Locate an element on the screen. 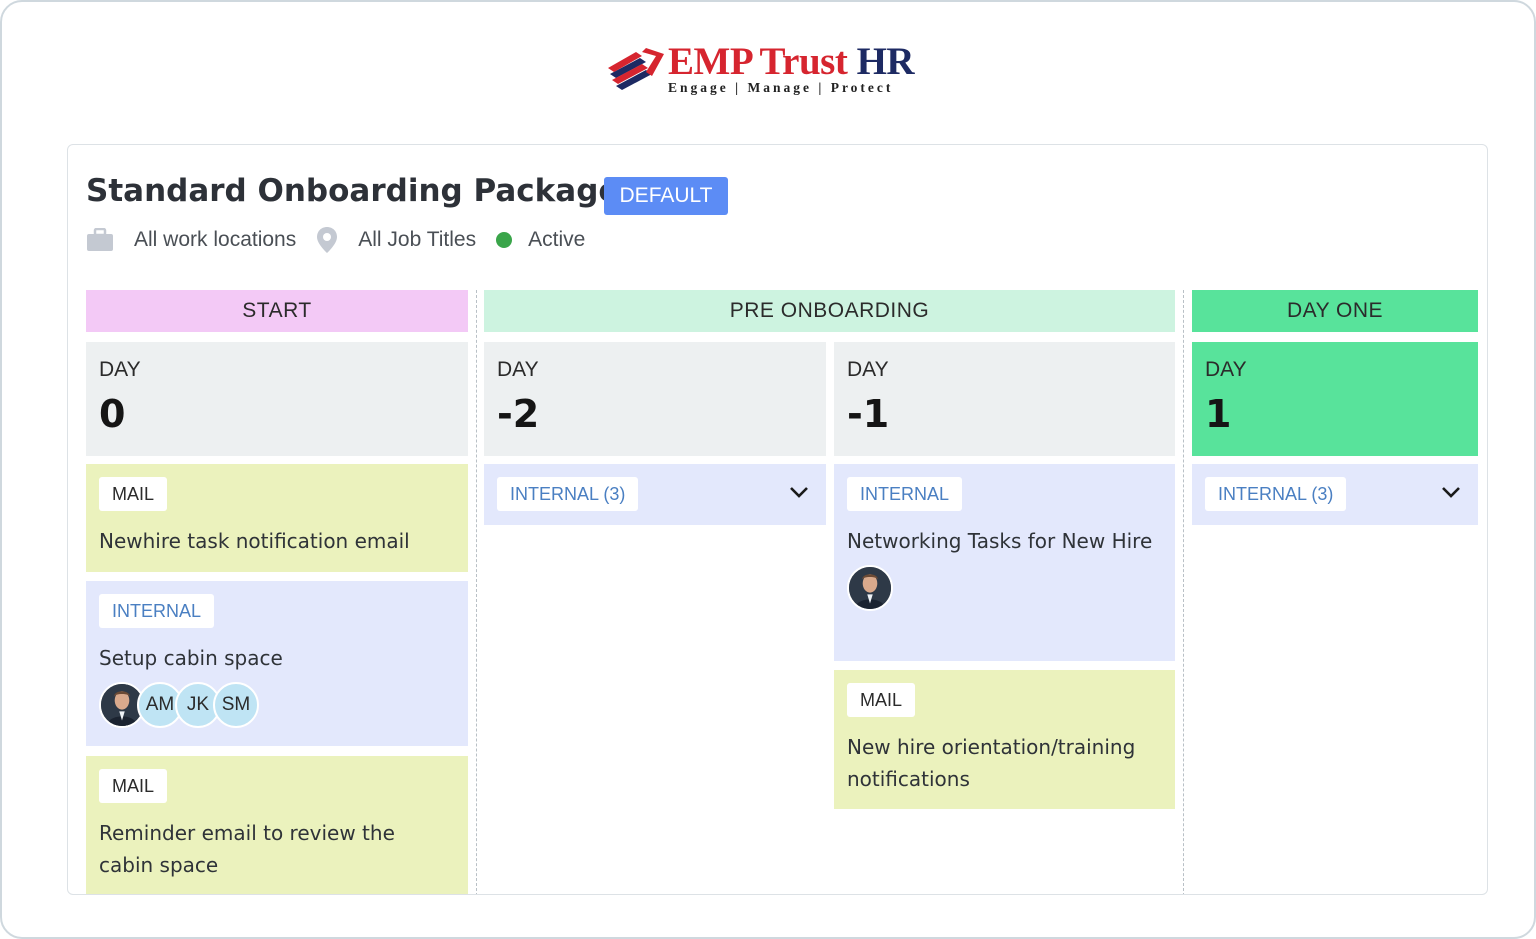  brand-tagline: Engage | Manage | Protect is located at coordinates (780, 88).